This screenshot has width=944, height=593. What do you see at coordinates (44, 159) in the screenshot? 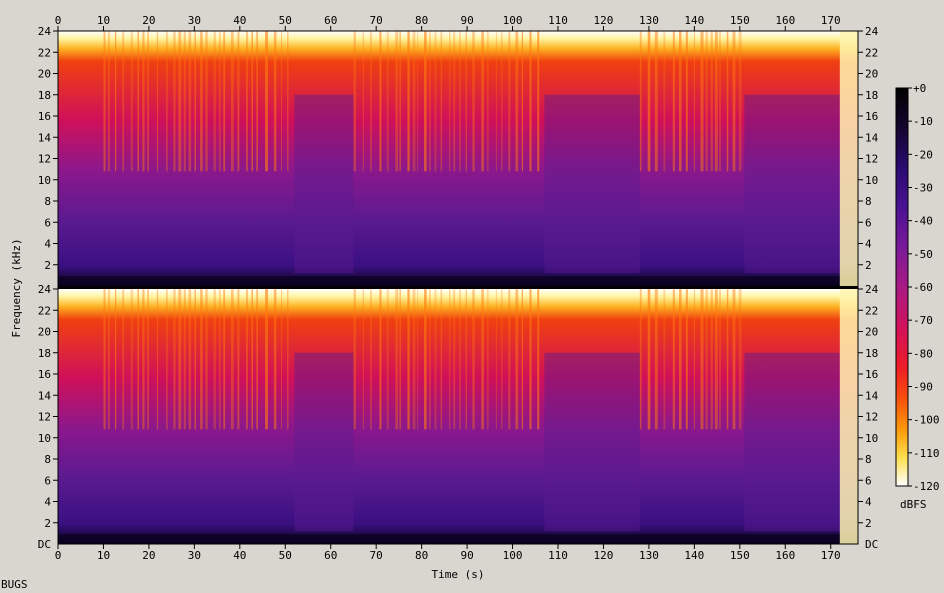
I see `y-tick-label: 12` at bounding box center [44, 159].